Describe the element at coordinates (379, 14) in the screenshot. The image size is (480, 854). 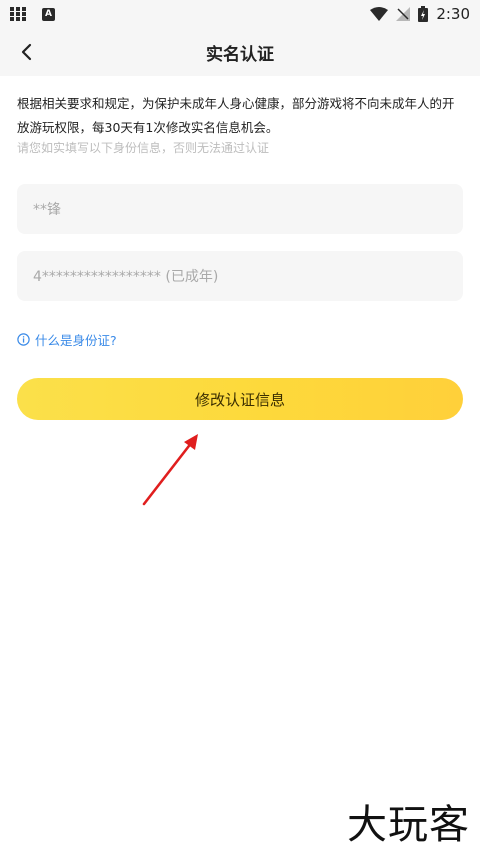
I see `wifi-icon` at that location.